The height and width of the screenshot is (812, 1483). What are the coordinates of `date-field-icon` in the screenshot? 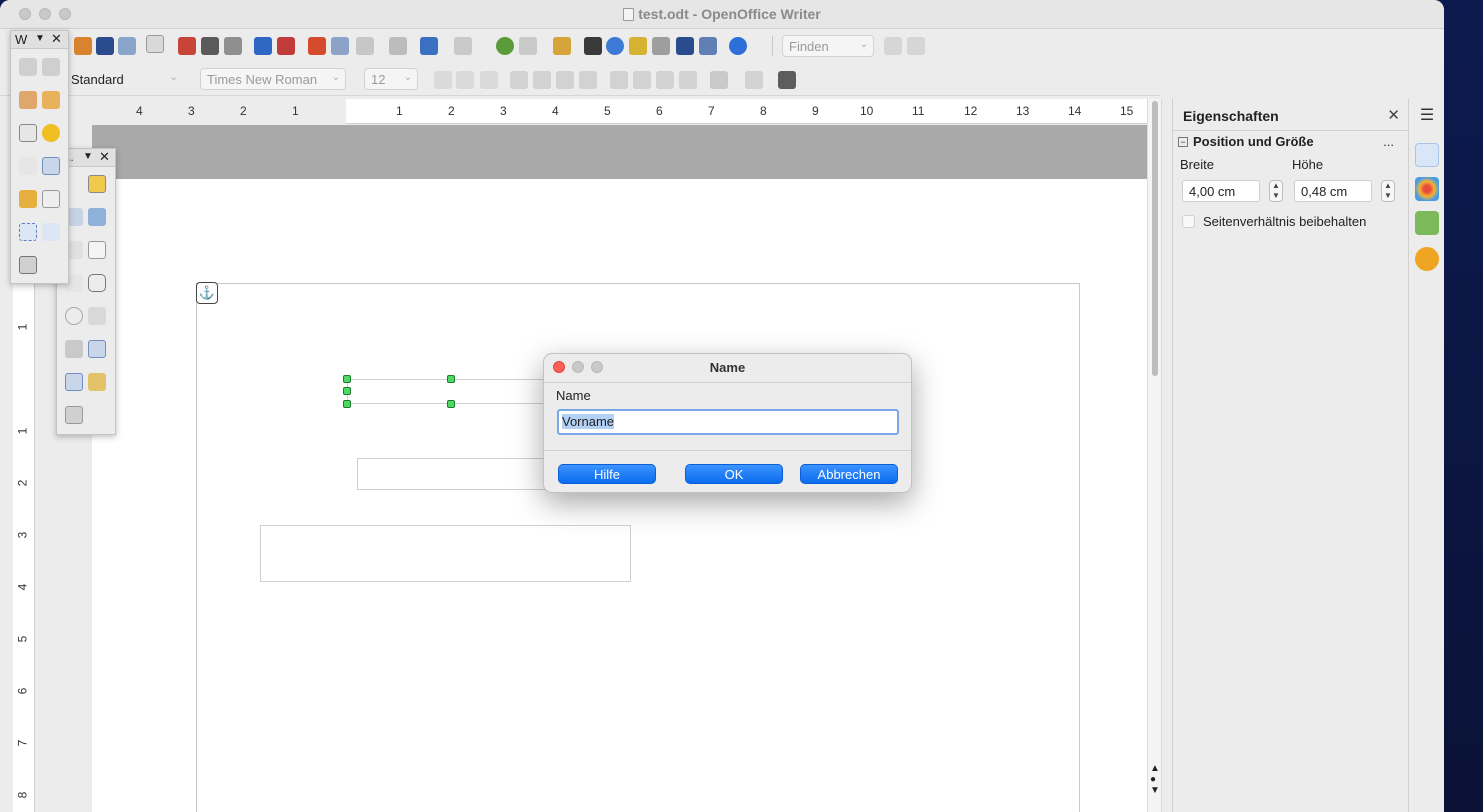 It's located at (28, 133).